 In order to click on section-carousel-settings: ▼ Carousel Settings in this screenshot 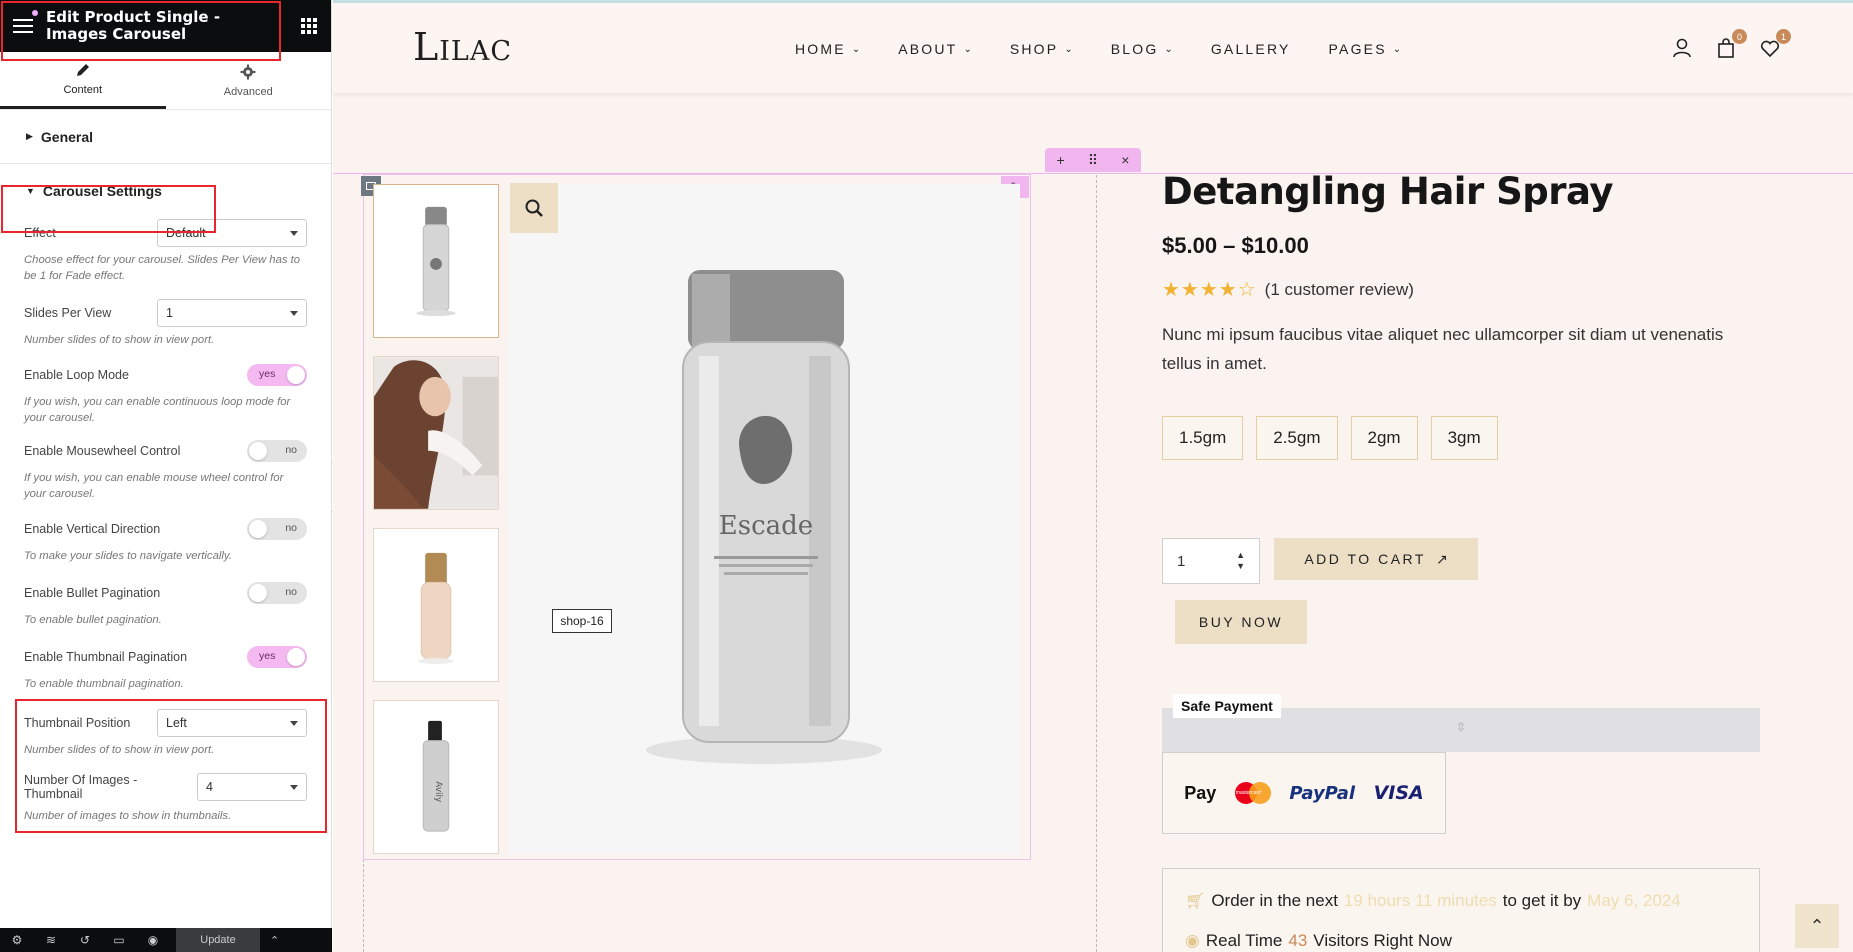, I will do `click(165, 191)`.